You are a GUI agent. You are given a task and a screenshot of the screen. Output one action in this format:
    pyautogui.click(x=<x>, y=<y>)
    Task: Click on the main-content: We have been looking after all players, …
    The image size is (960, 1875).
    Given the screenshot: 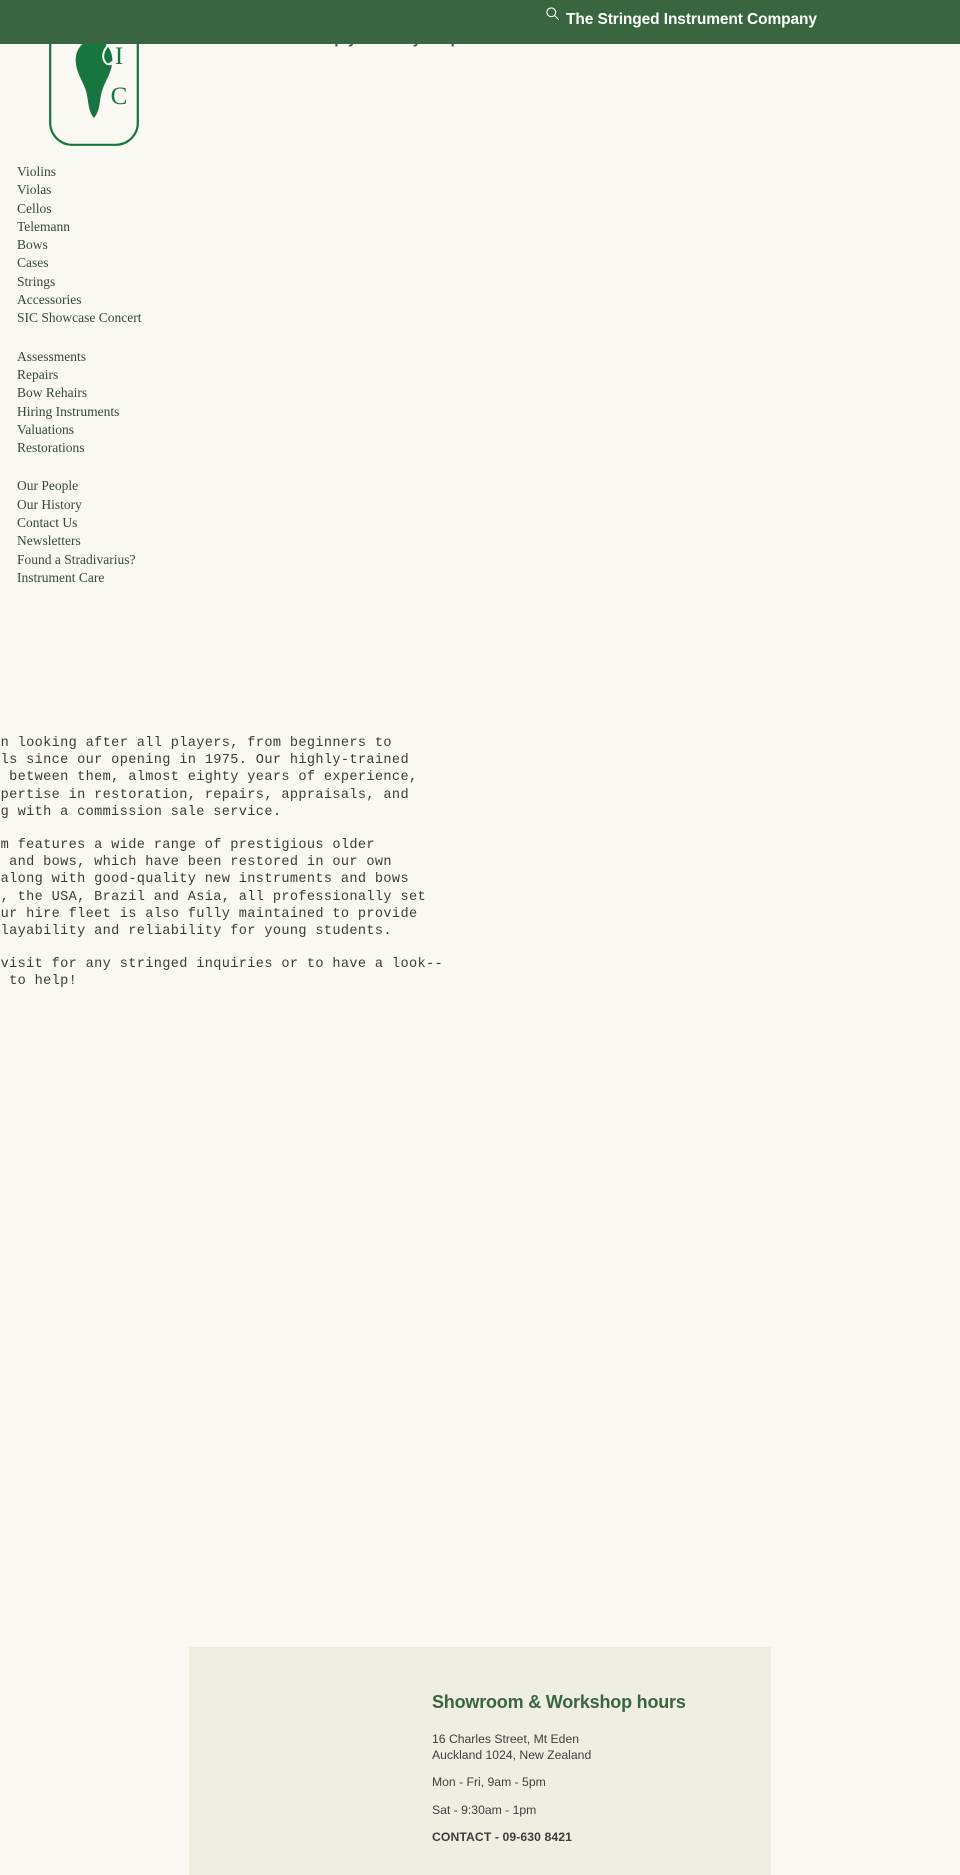 What is the action you would take?
    pyautogui.click(x=480, y=863)
    